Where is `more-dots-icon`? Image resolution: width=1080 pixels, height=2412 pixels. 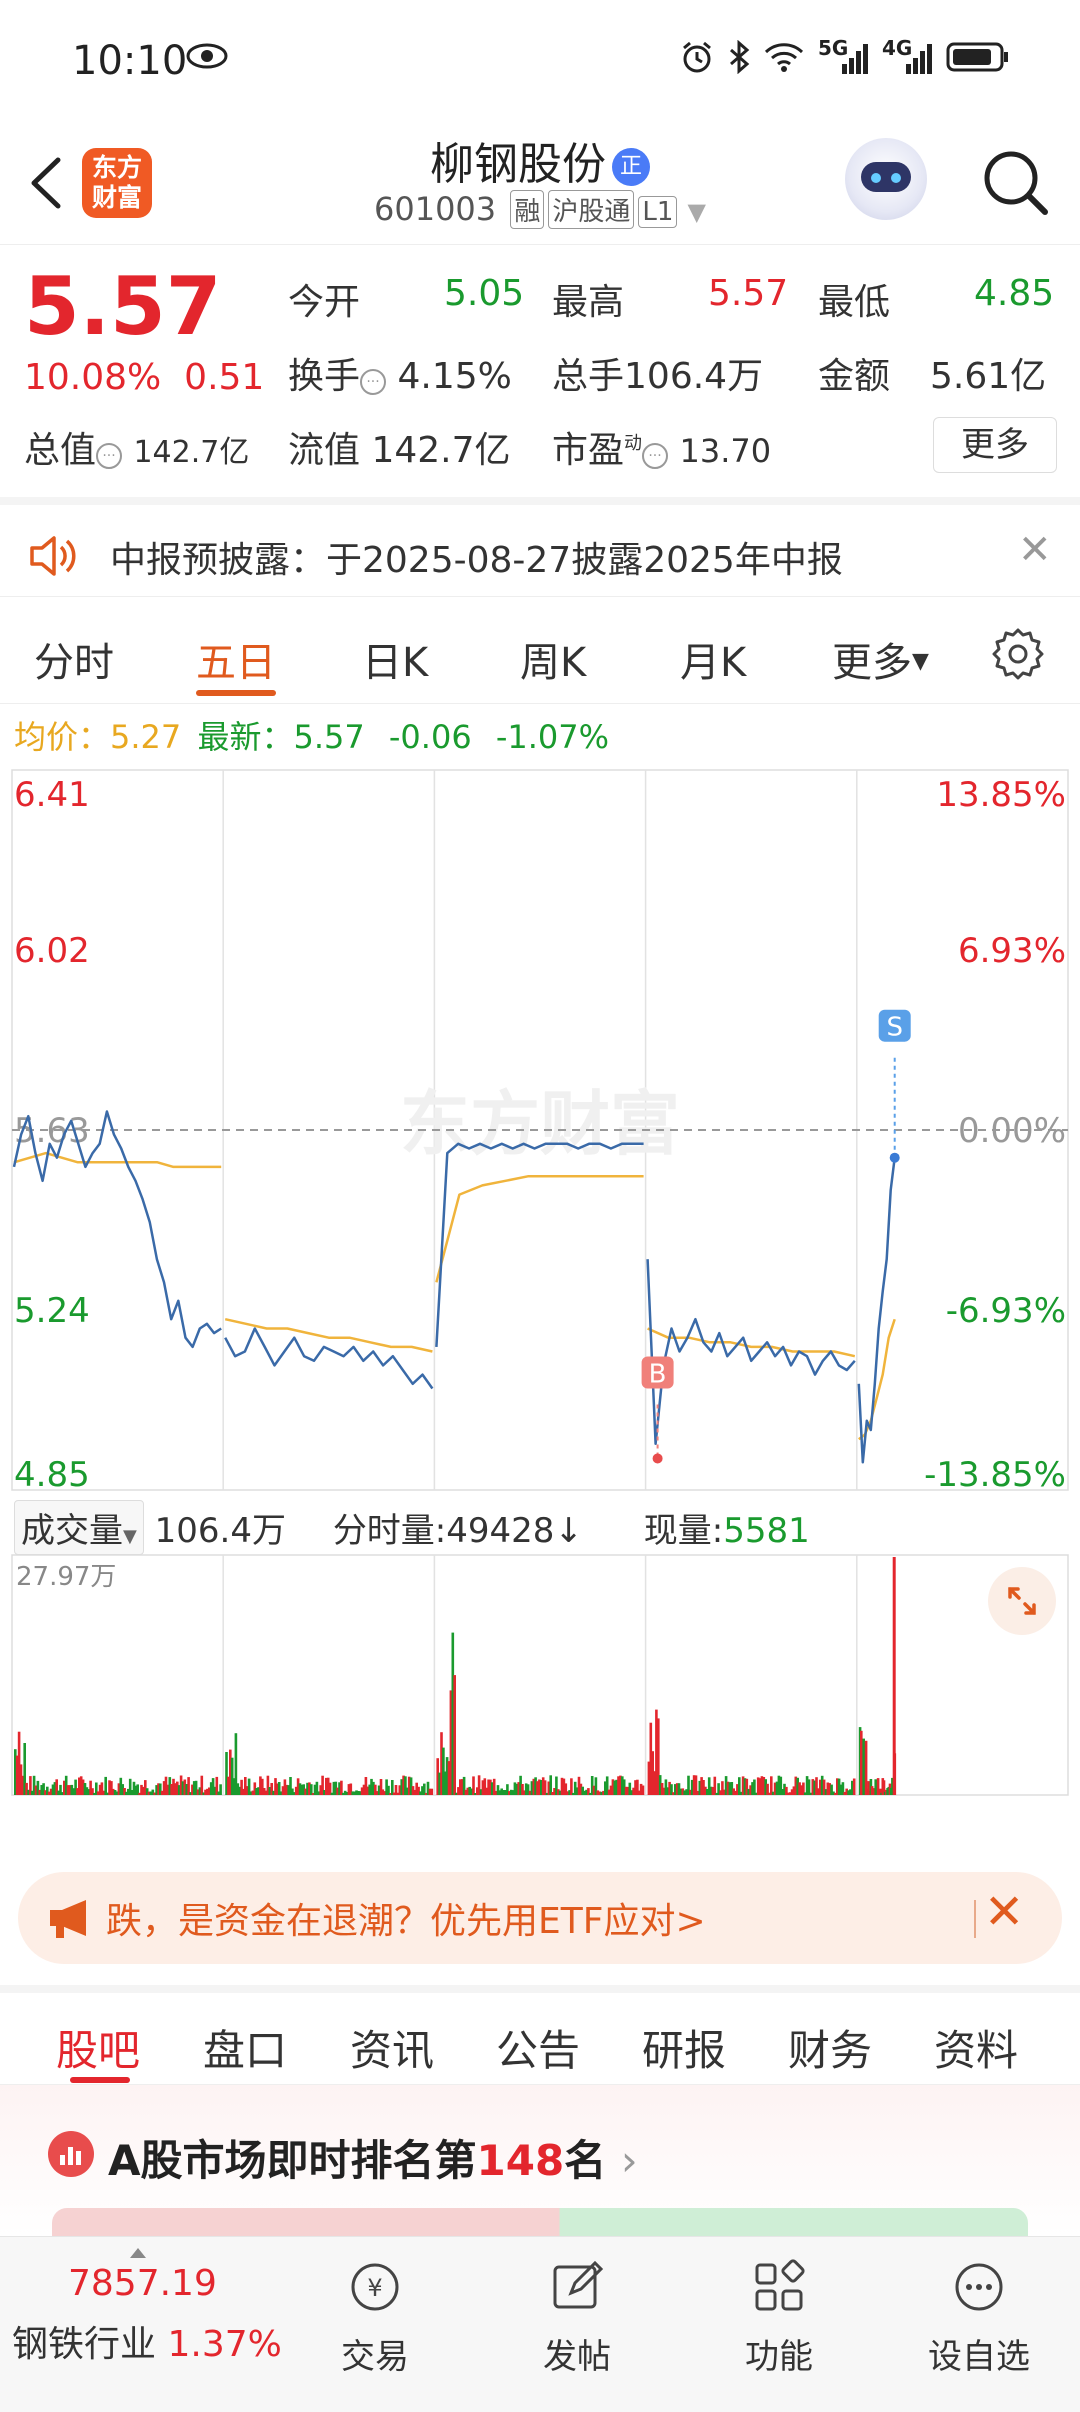
more-dots-icon is located at coordinates (979, 2287).